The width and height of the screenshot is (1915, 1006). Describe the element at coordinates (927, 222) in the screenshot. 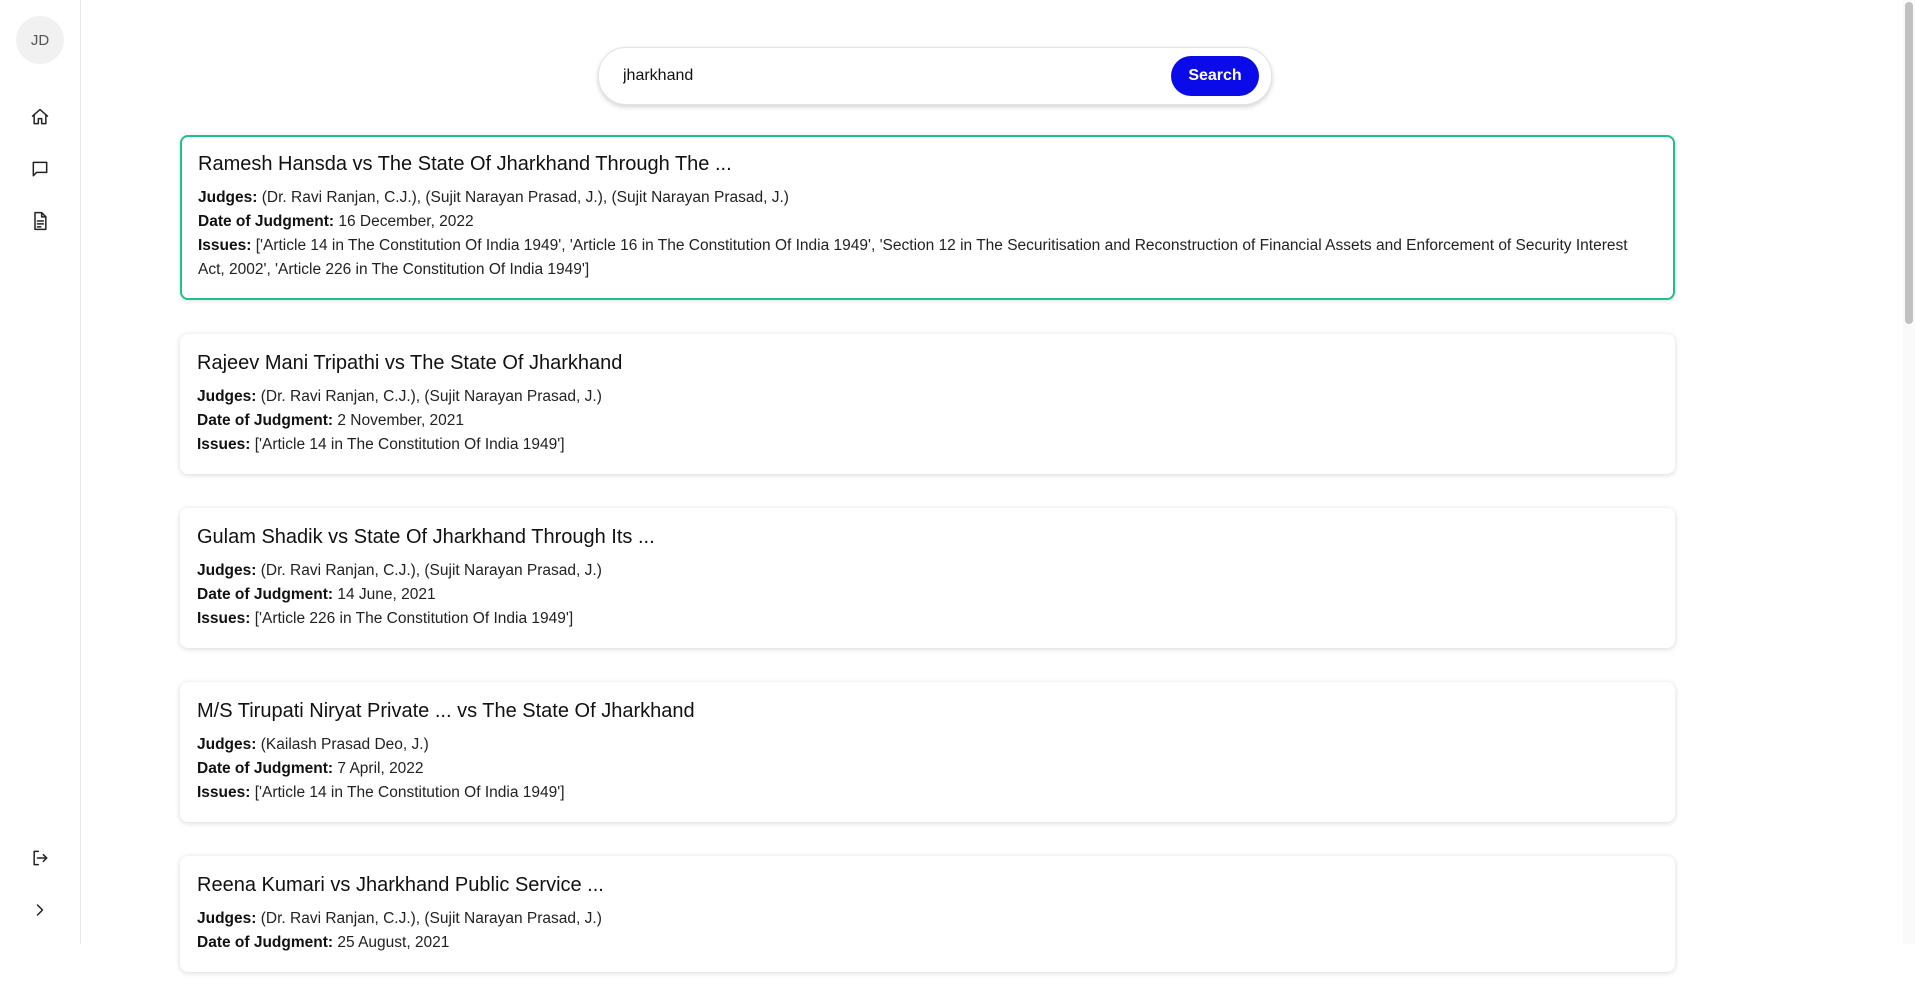

I see `date-line: Date of Judgment: 16 December, 2022` at that location.